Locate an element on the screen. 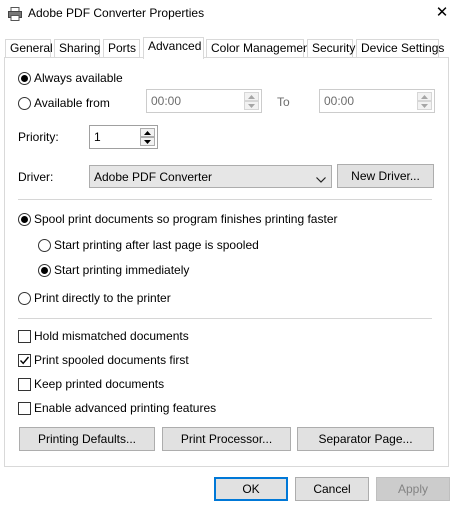 This screenshot has width=454, height=505. priority-value: 1 is located at coordinates (97, 137).